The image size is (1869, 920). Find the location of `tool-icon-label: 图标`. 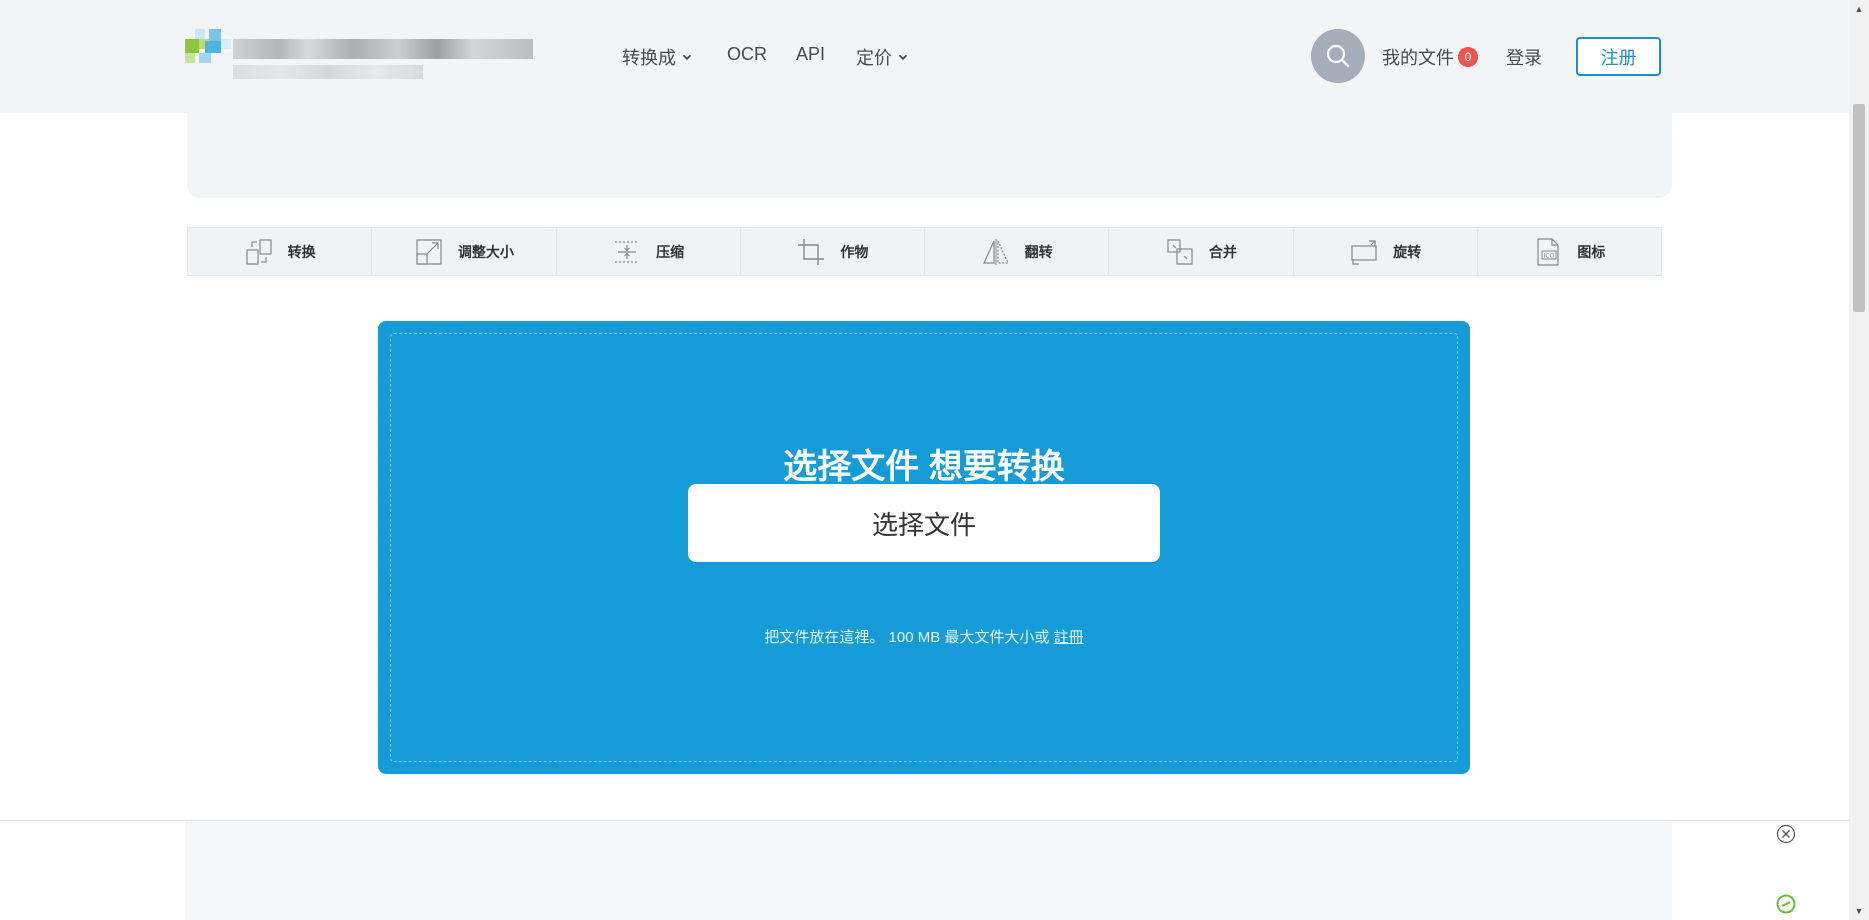

tool-icon-label: 图标 is located at coordinates (1591, 251).